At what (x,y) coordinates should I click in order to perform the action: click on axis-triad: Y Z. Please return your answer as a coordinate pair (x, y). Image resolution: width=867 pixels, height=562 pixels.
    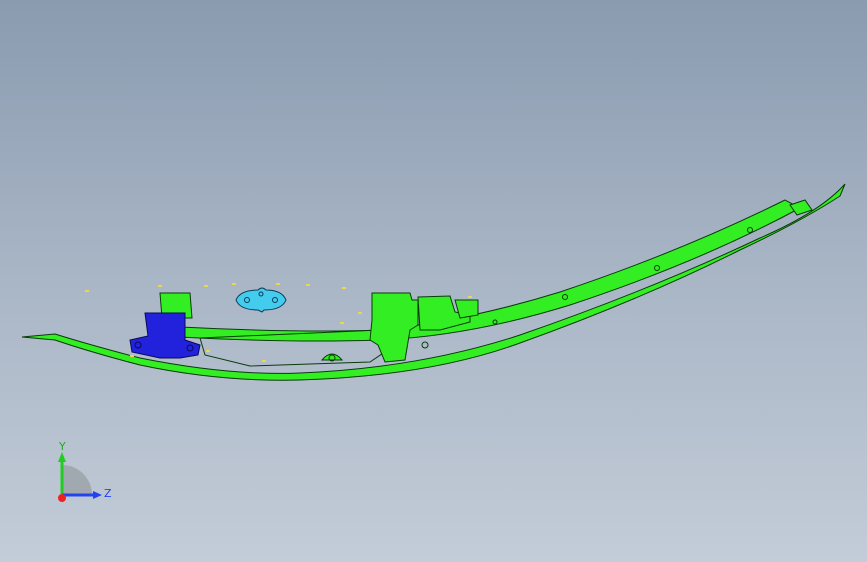
    Looking at the image, I should click on (85, 471).